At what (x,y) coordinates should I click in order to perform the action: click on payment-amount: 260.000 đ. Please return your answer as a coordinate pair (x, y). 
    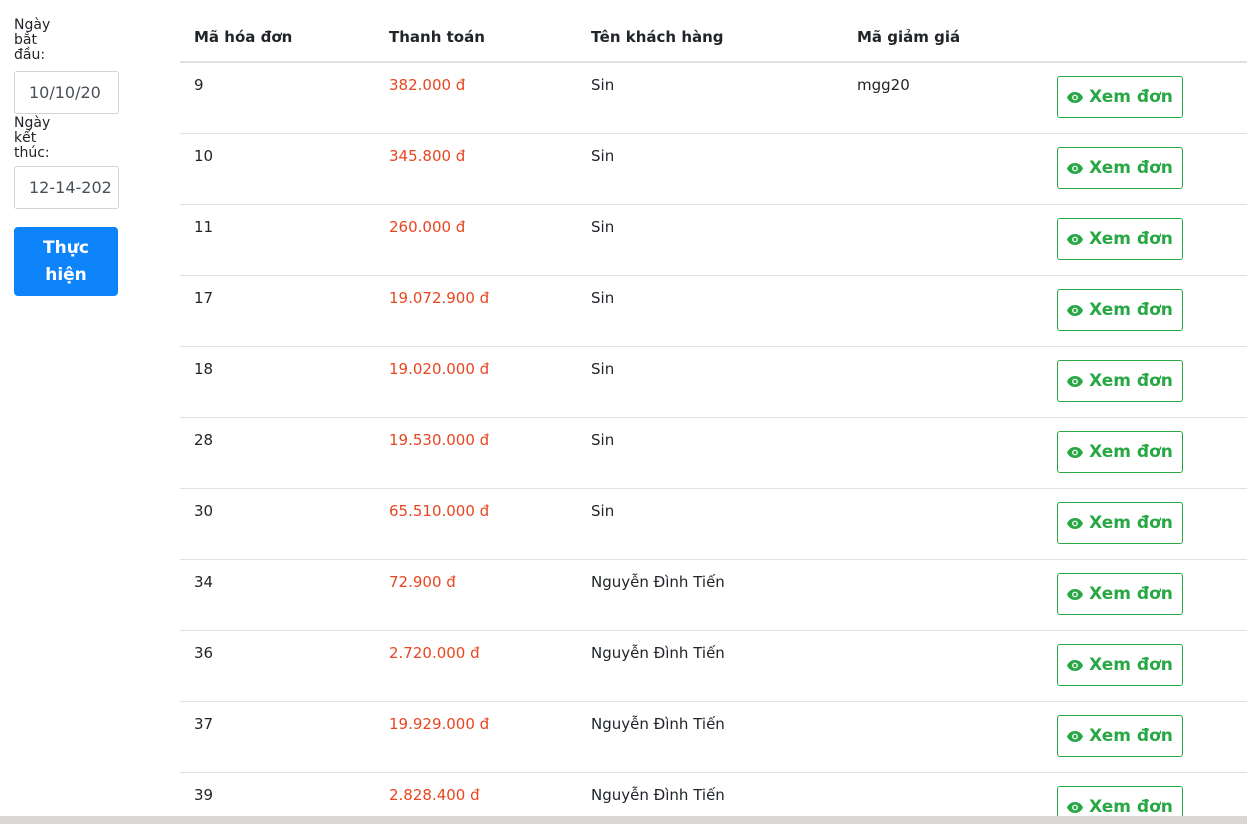
    Looking at the image, I should click on (427, 227).